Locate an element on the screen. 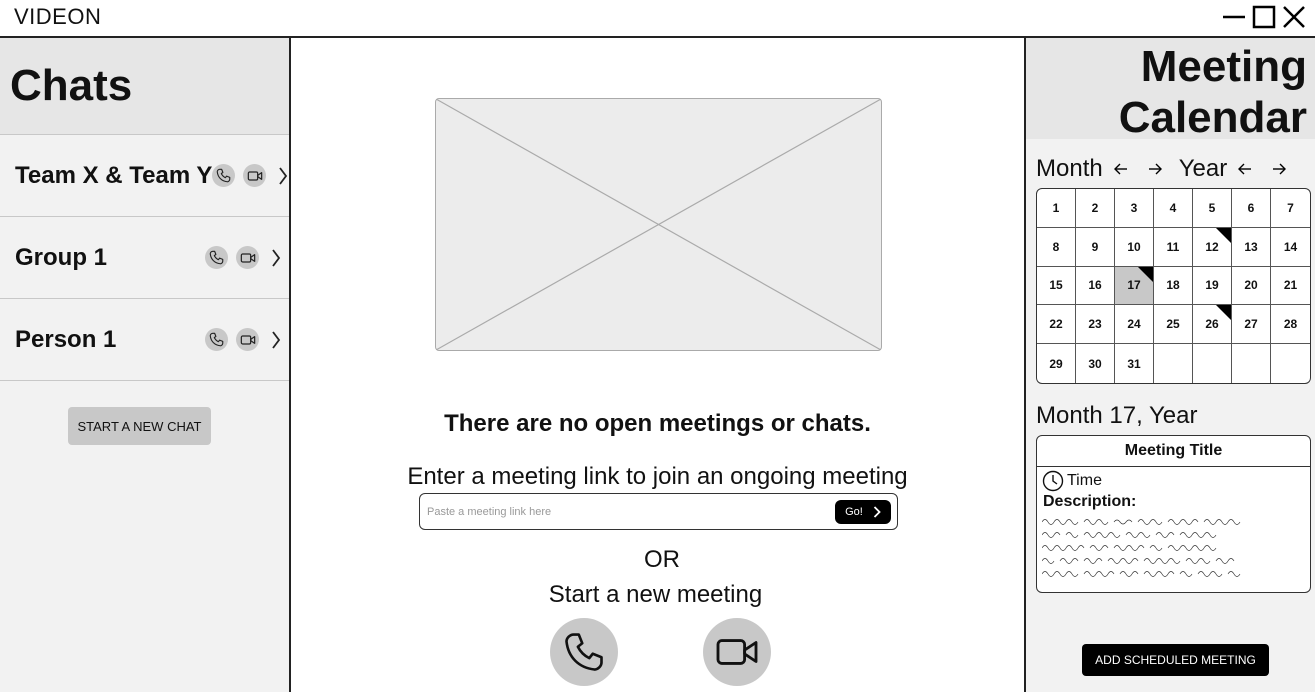  or-label: OR is located at coordinates (662, 559).